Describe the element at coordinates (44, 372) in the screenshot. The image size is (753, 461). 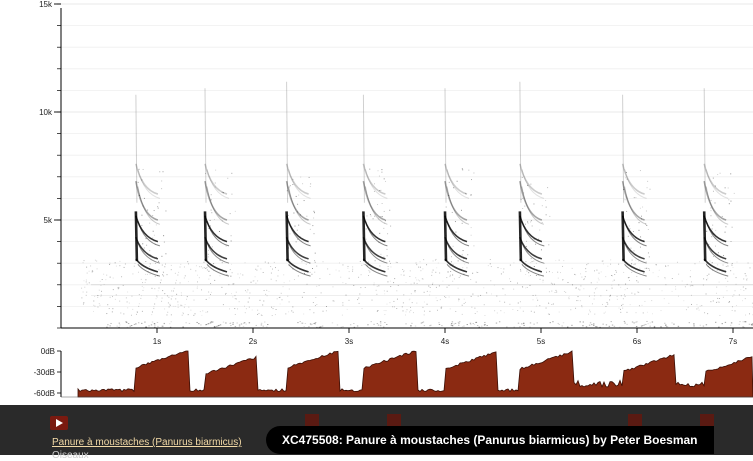
I see `db-tick-label: -30dB` at that location.